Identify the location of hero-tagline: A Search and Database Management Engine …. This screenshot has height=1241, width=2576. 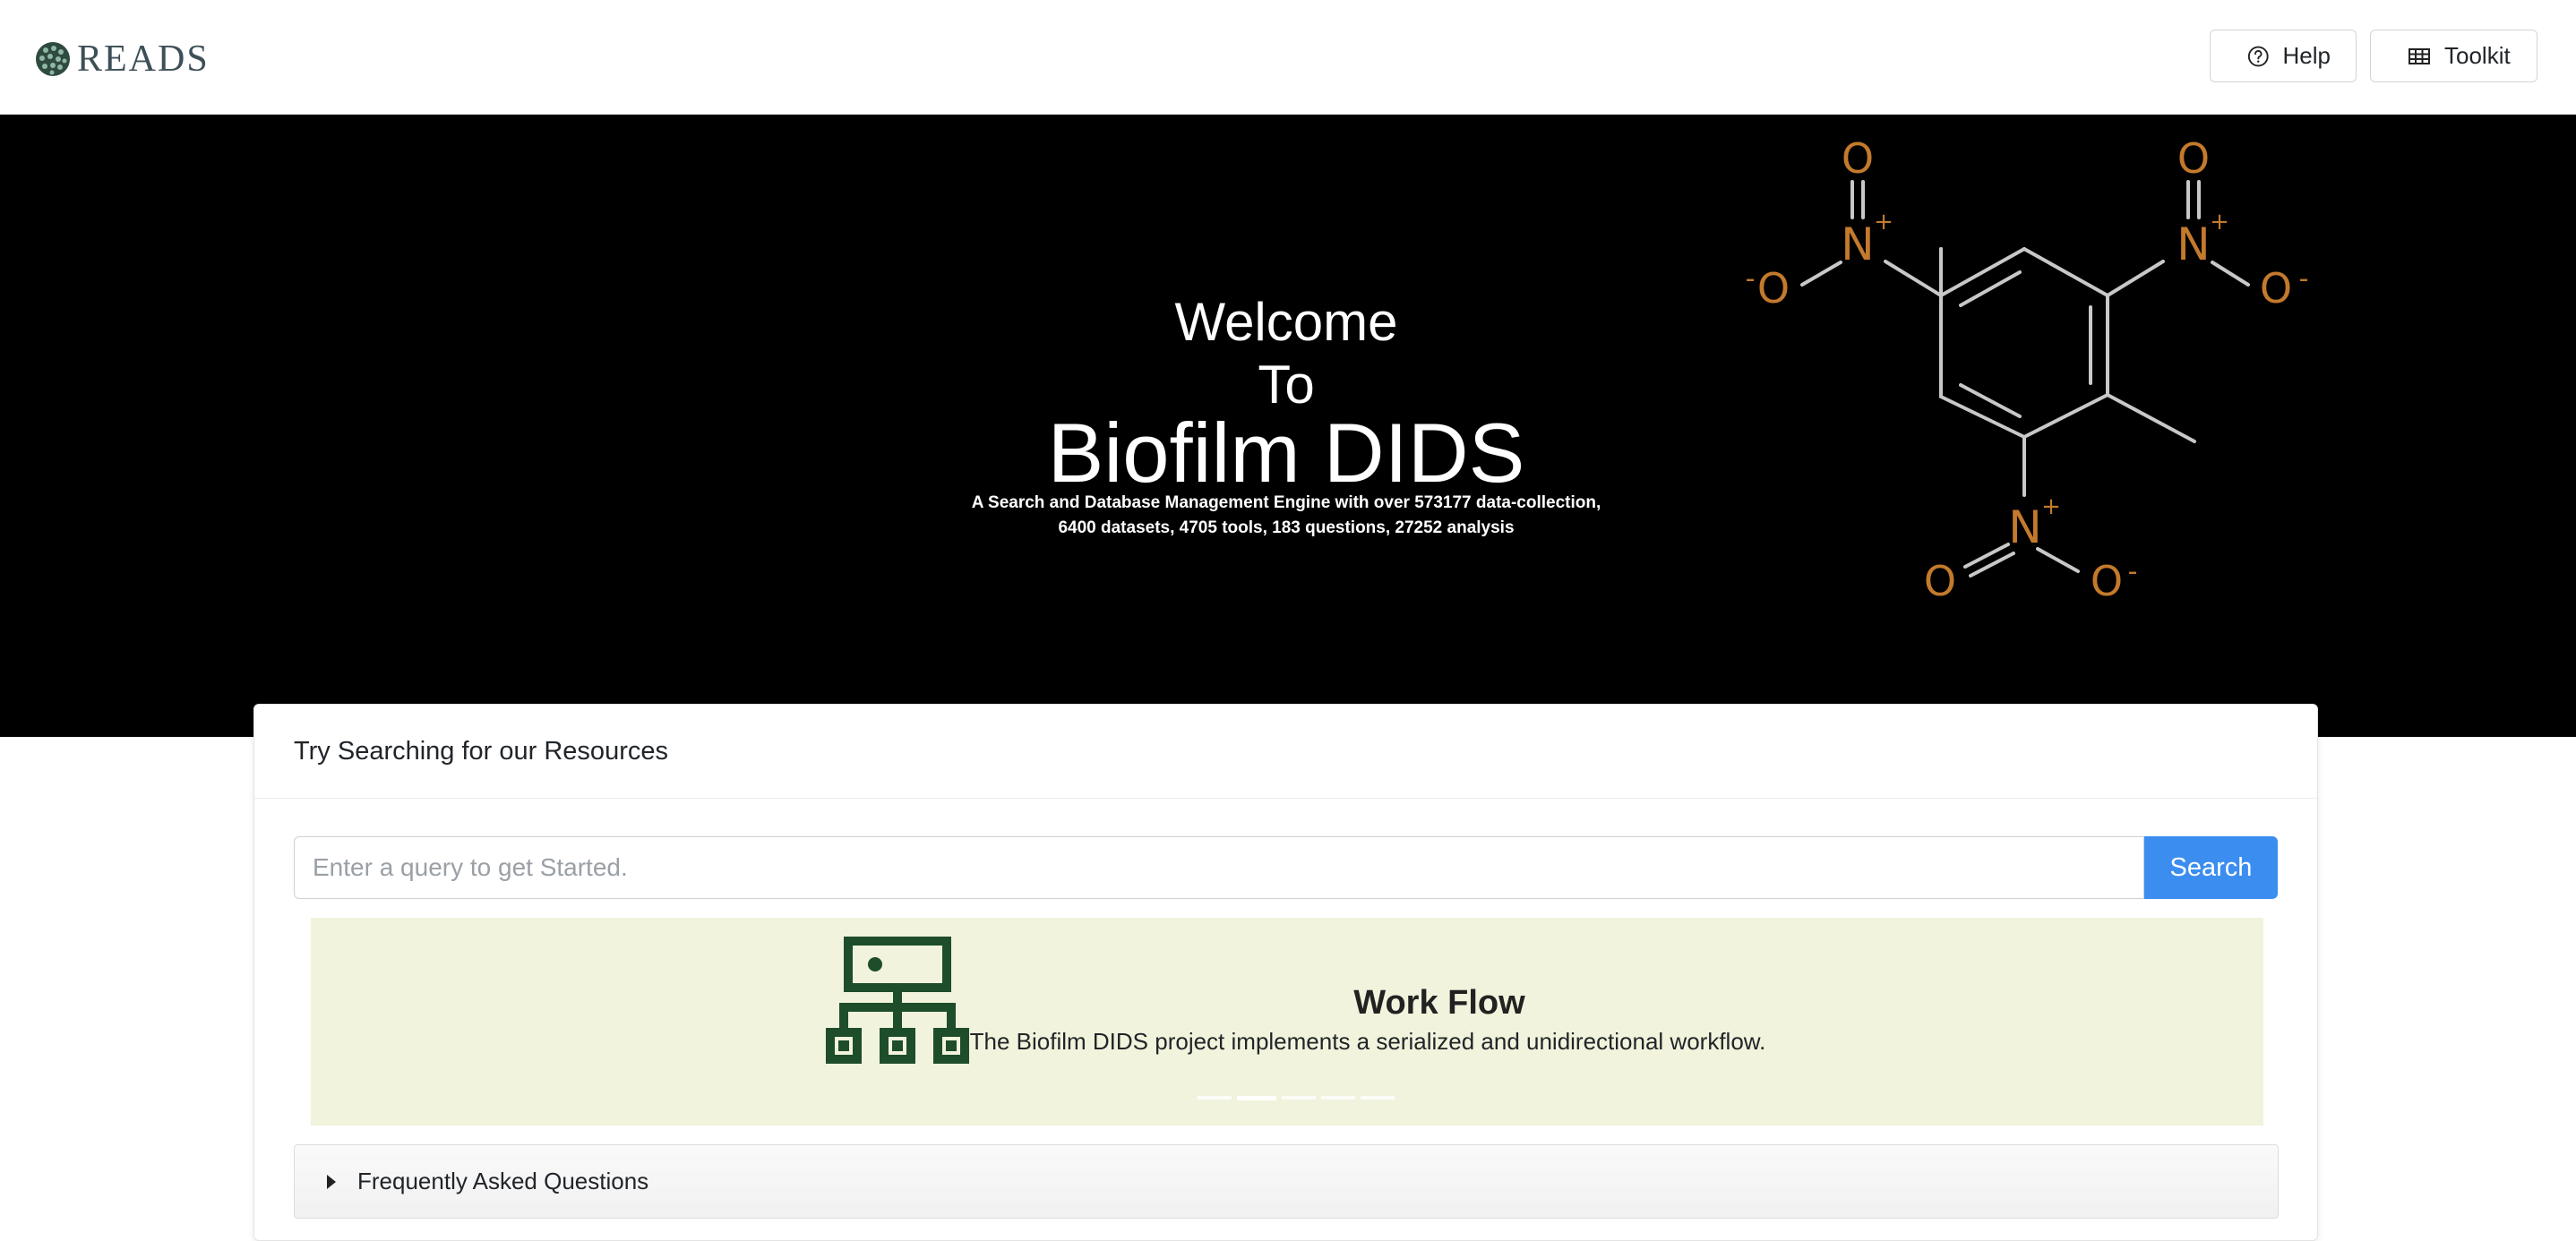
(1286, 516).